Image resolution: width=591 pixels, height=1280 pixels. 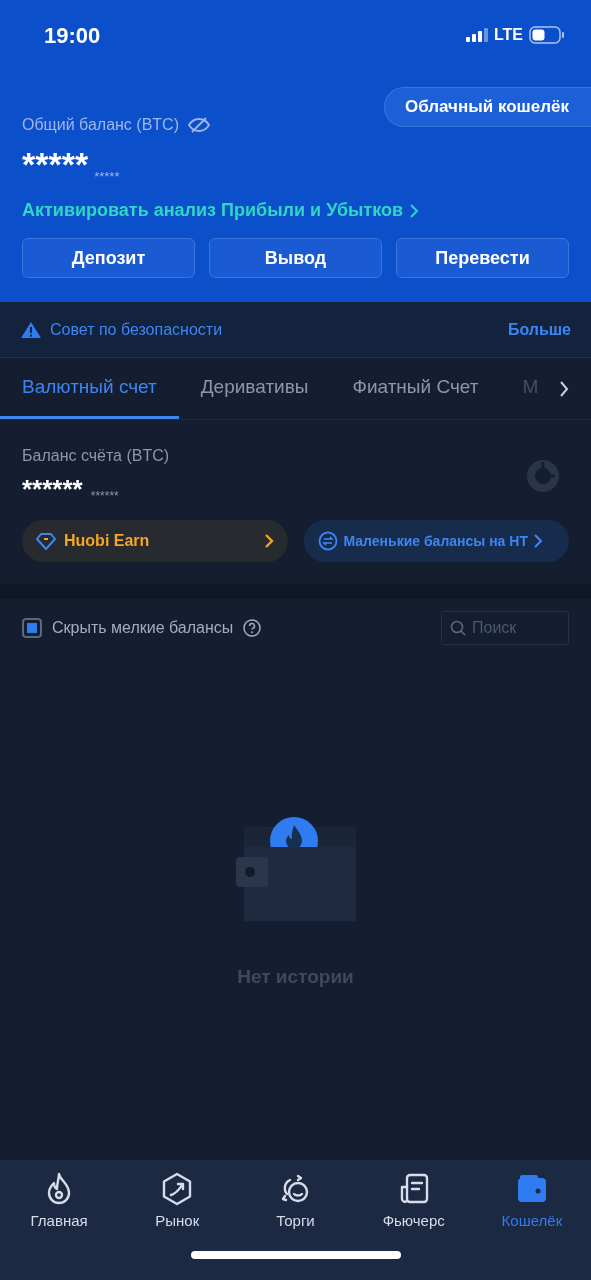 I want to click on action-button: Вывод, so click(x=295, y=258).